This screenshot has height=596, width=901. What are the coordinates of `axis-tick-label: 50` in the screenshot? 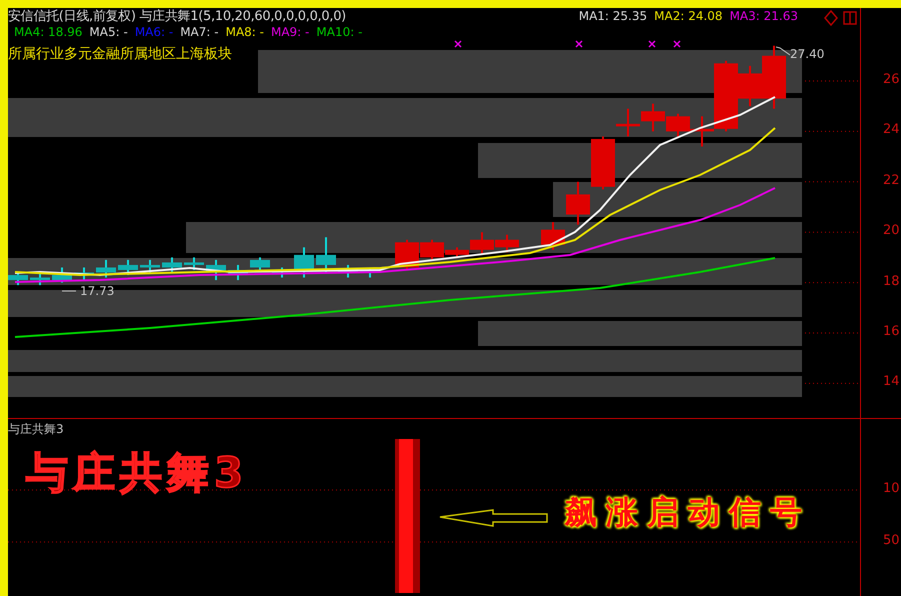 It's located at (891, 540).